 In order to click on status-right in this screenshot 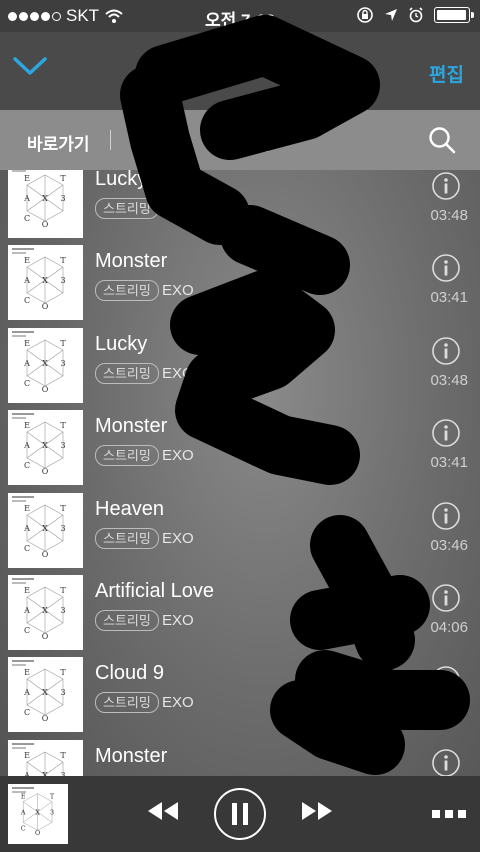, I will do `click(415, 15)`.